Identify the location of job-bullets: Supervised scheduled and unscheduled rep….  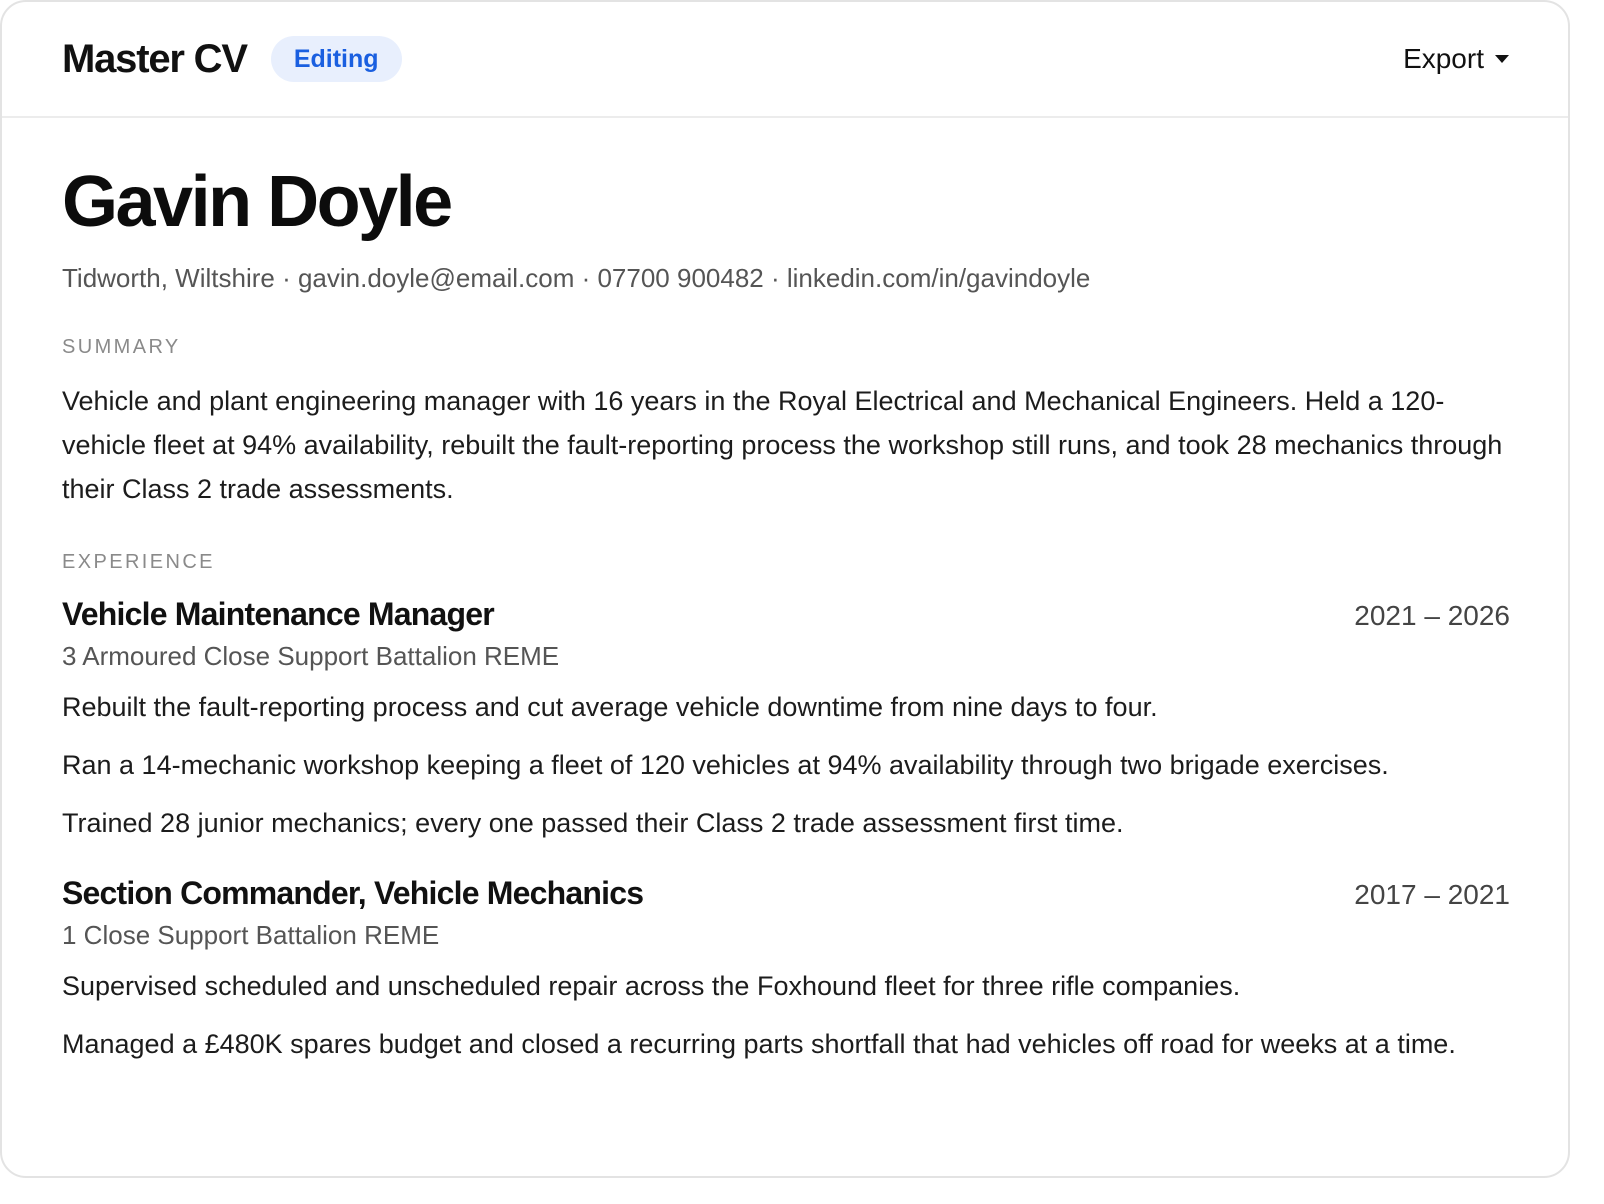
(786, 1015).